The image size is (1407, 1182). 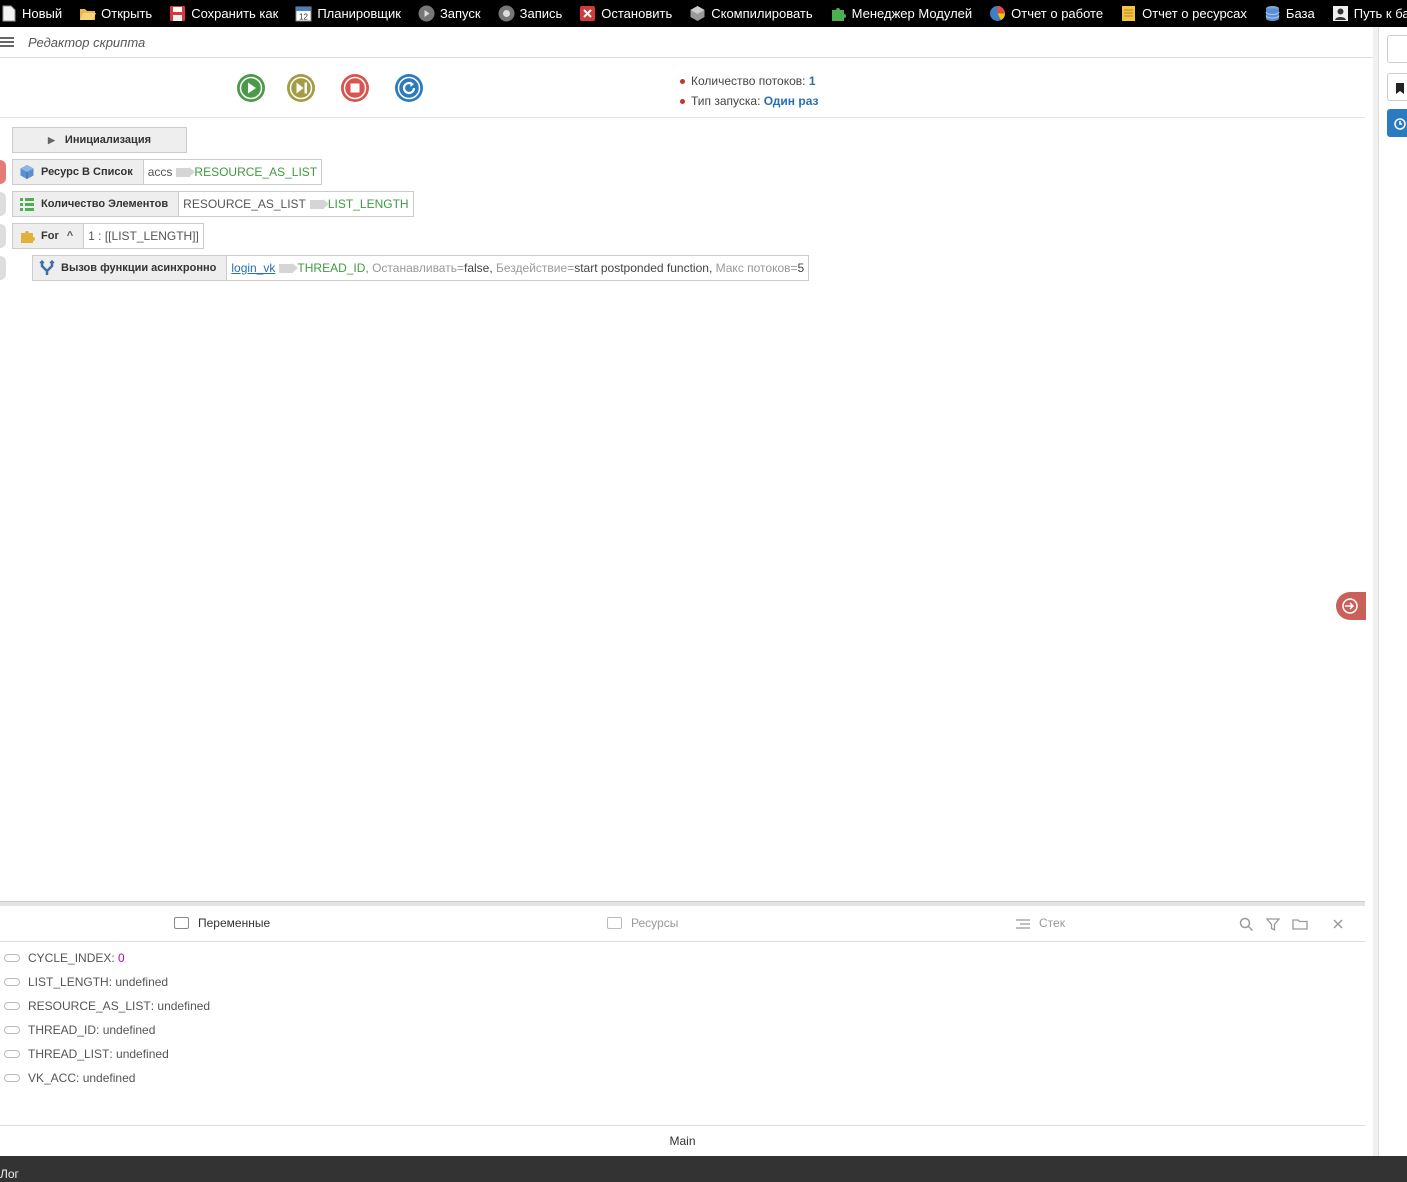 What do you see at coordinates (300, 1054) in the screenshot?
I see `variable-row: THREAD_LIST: undefined` at bounding box center [300, 1054].